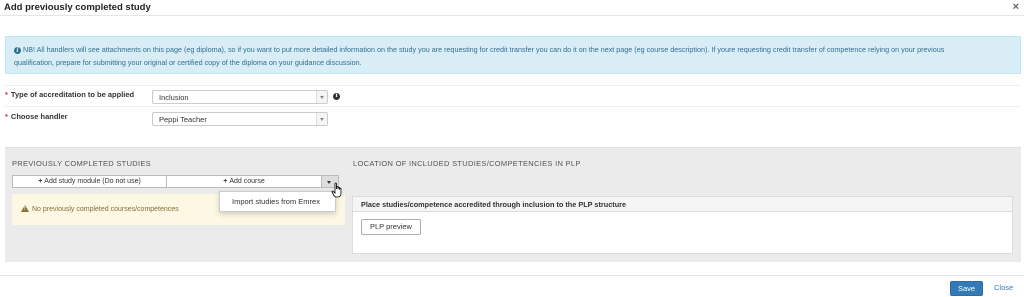 The height and width of the screenshot is (297, 1024). What do you see at coordinates (39, 116) in the screenshot?
I see `handler-label-text: Choose handler` at bounding box center [39, 116].